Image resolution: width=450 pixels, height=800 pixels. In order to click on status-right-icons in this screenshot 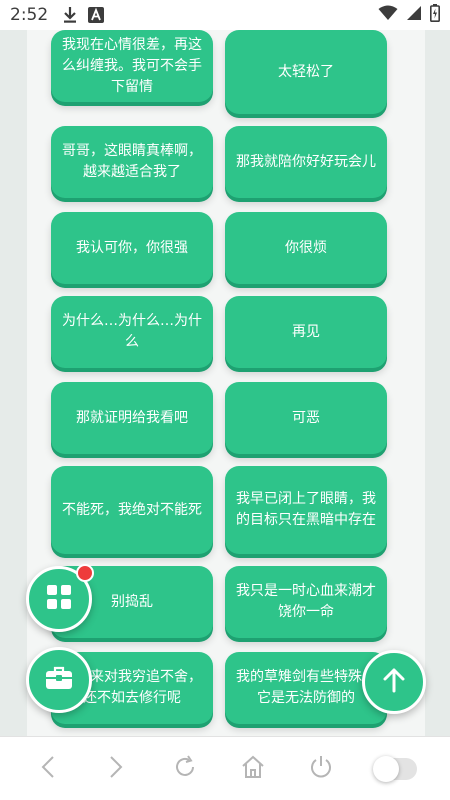, I will do `click(409, 15)`.